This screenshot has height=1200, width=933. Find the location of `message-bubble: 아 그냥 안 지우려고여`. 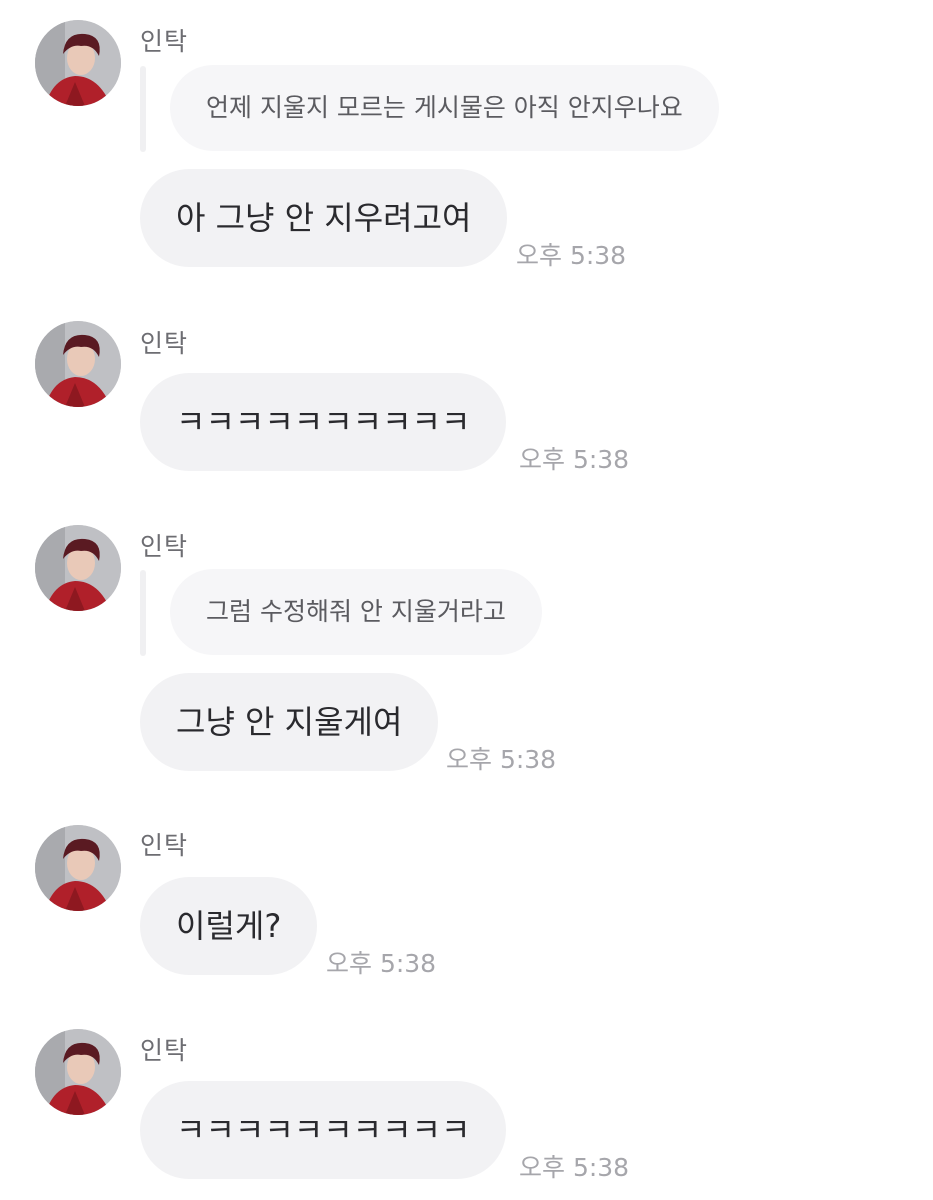

message-bubble: 아 그냥 안 지우려고여 is located at coordinates (324, 218).